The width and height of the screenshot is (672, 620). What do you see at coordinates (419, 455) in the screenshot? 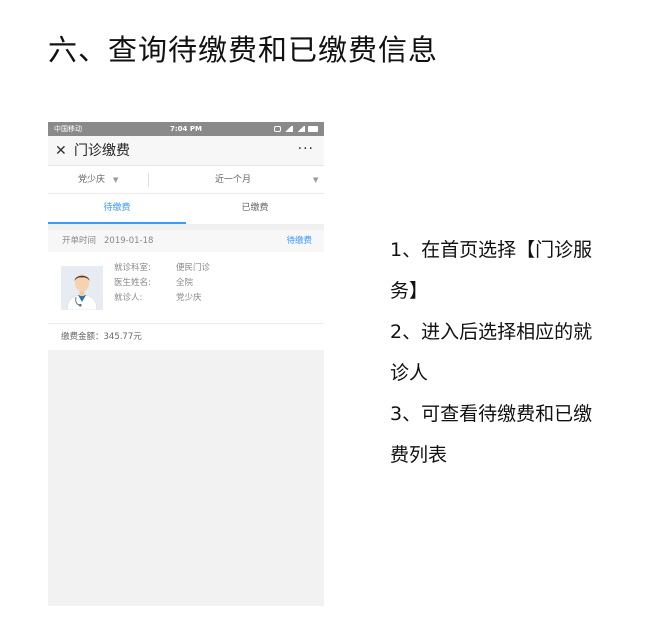
I see `instruction-line: 费列表` at bounding box center [419, 455].